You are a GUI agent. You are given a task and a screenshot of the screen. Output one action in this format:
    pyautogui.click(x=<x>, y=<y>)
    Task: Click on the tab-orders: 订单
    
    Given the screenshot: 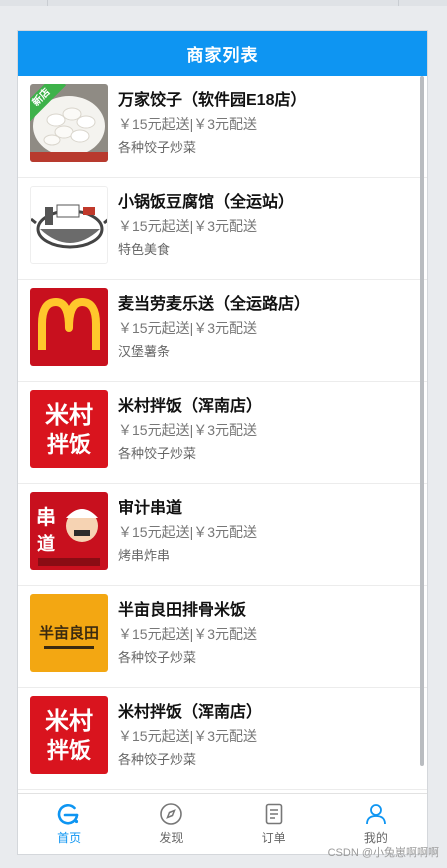 What is the action you would take?
    pyautogui.click(x=274, y=824)
    